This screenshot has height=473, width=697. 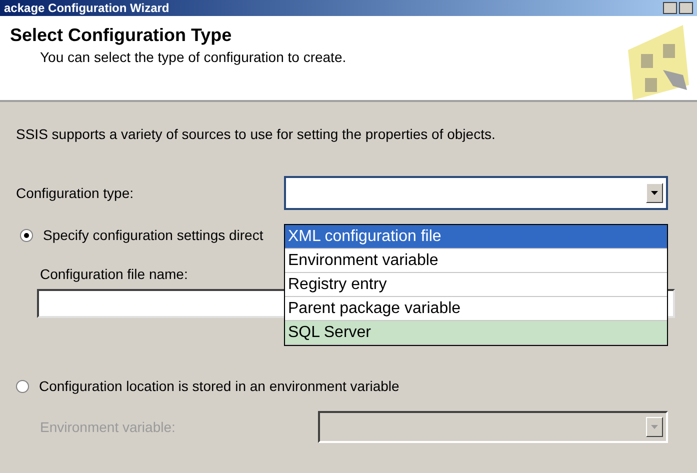 I want to click on window-title: ackage Configuration Wizard, so click(x=86, y=8).